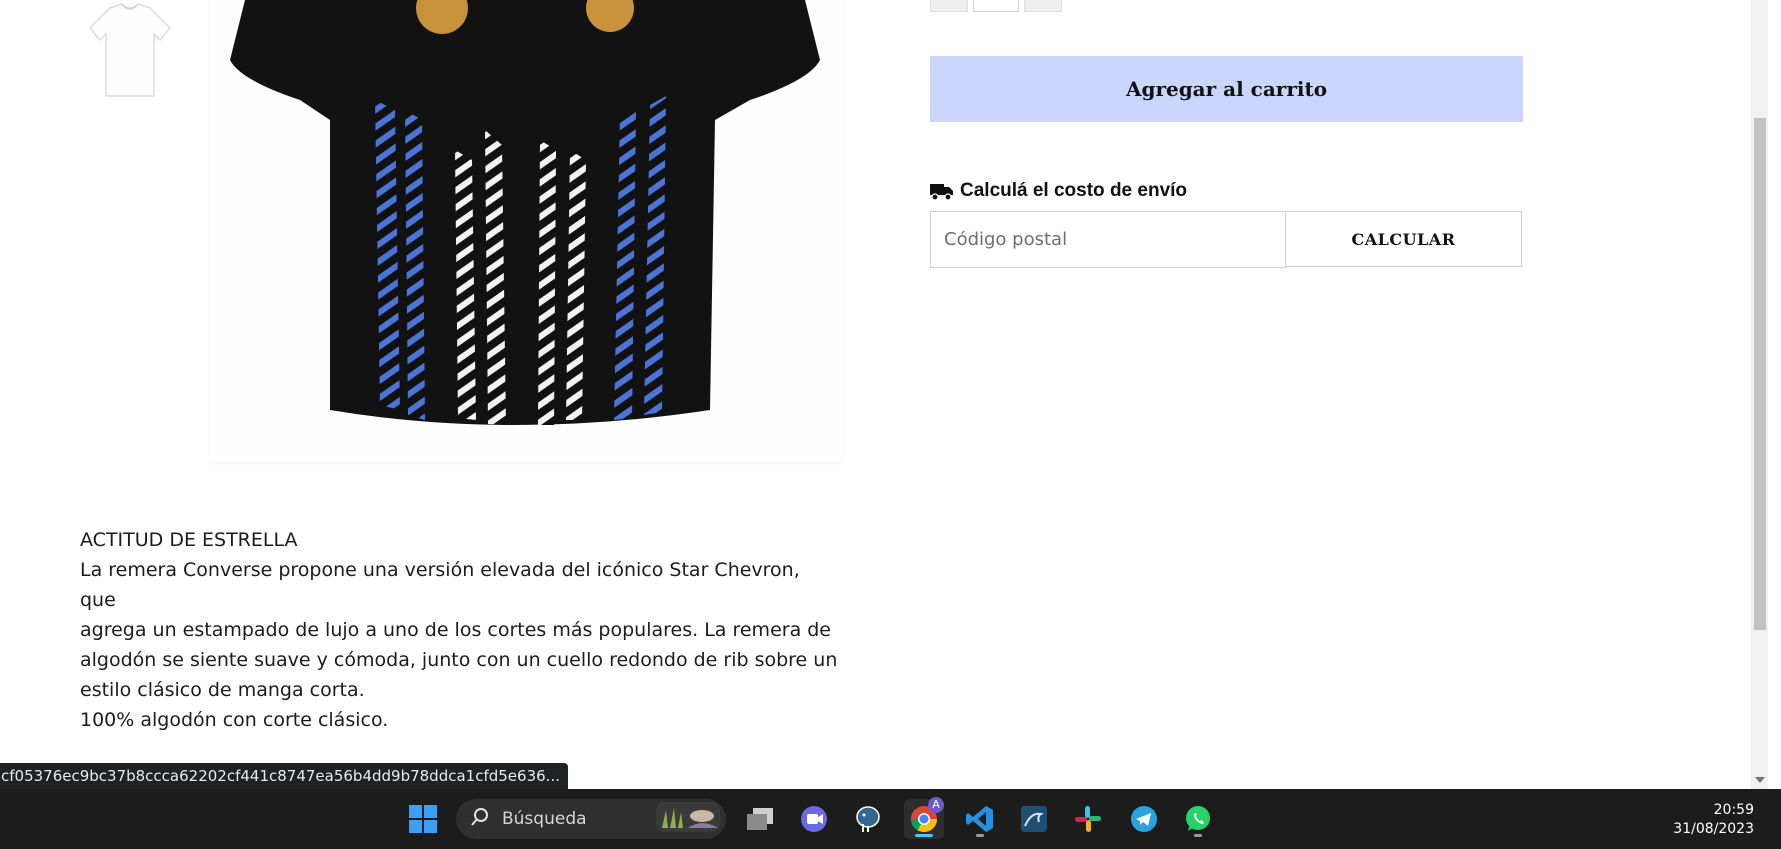 The image size is (1781, 849). I want to click on quantity-decrease-button, so click(949, 6).